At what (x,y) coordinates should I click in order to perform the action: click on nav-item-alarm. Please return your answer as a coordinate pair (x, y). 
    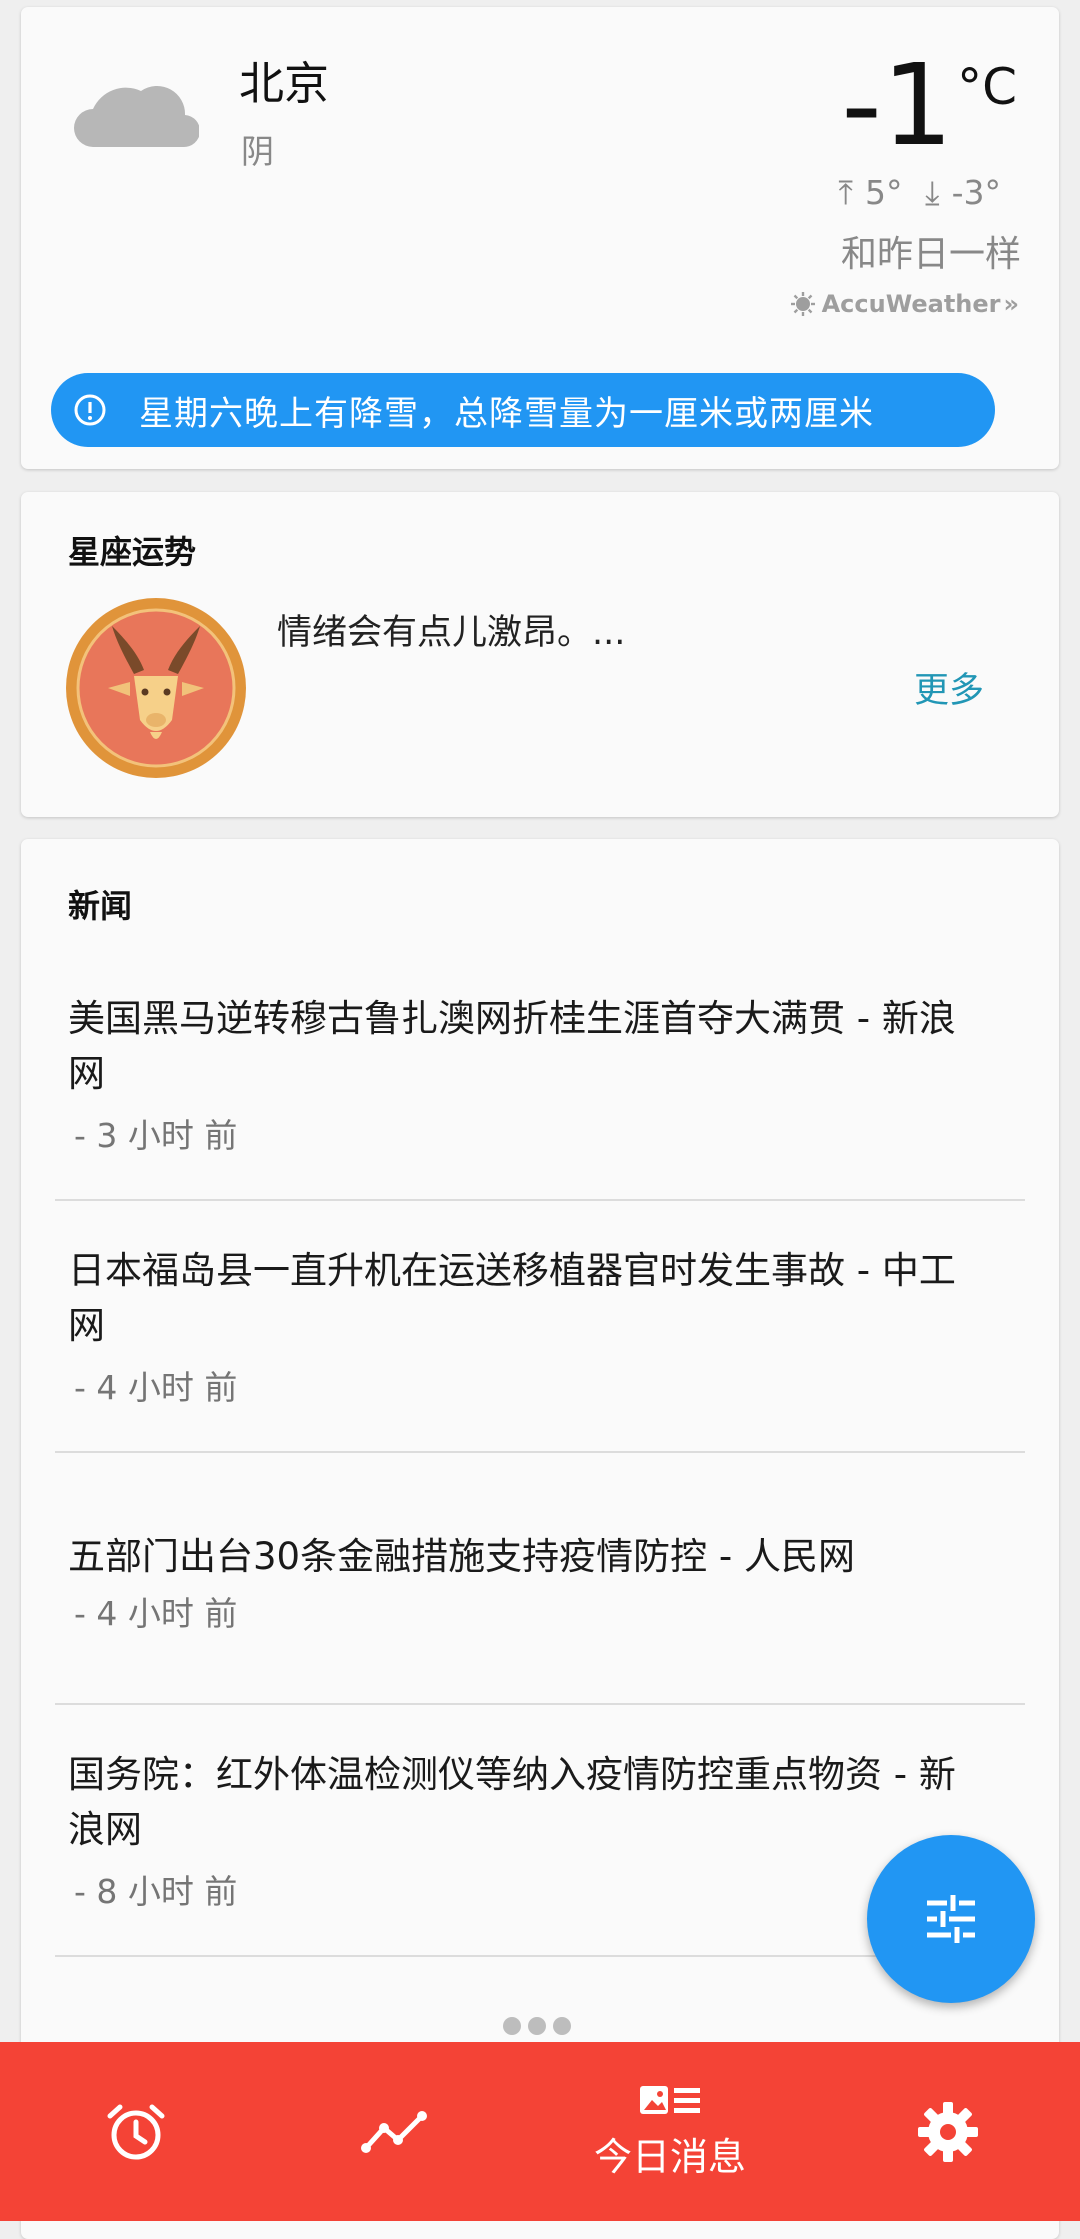
    Looking at the image, I should click on (136, 2131).